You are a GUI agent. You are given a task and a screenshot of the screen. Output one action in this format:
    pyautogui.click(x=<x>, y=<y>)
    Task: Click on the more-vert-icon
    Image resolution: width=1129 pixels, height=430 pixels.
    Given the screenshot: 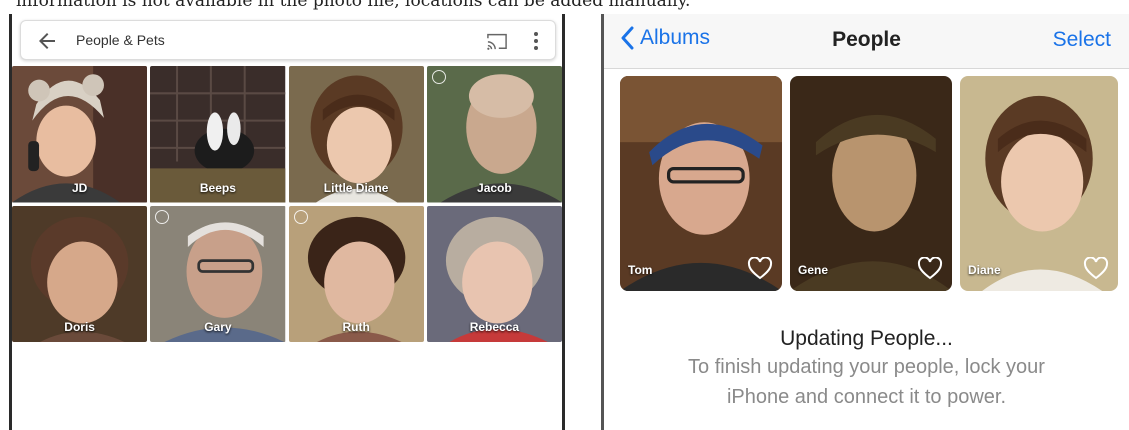 What is the action you would take?
    pyautogui.click(x=536, y=41)
    